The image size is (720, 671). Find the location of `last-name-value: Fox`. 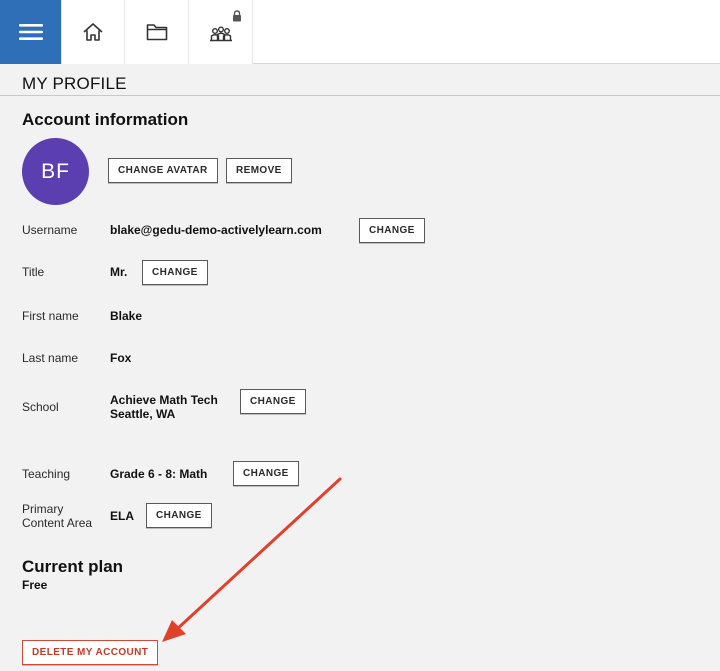

last-name-value: Fox is located at coordinates (121, 358).